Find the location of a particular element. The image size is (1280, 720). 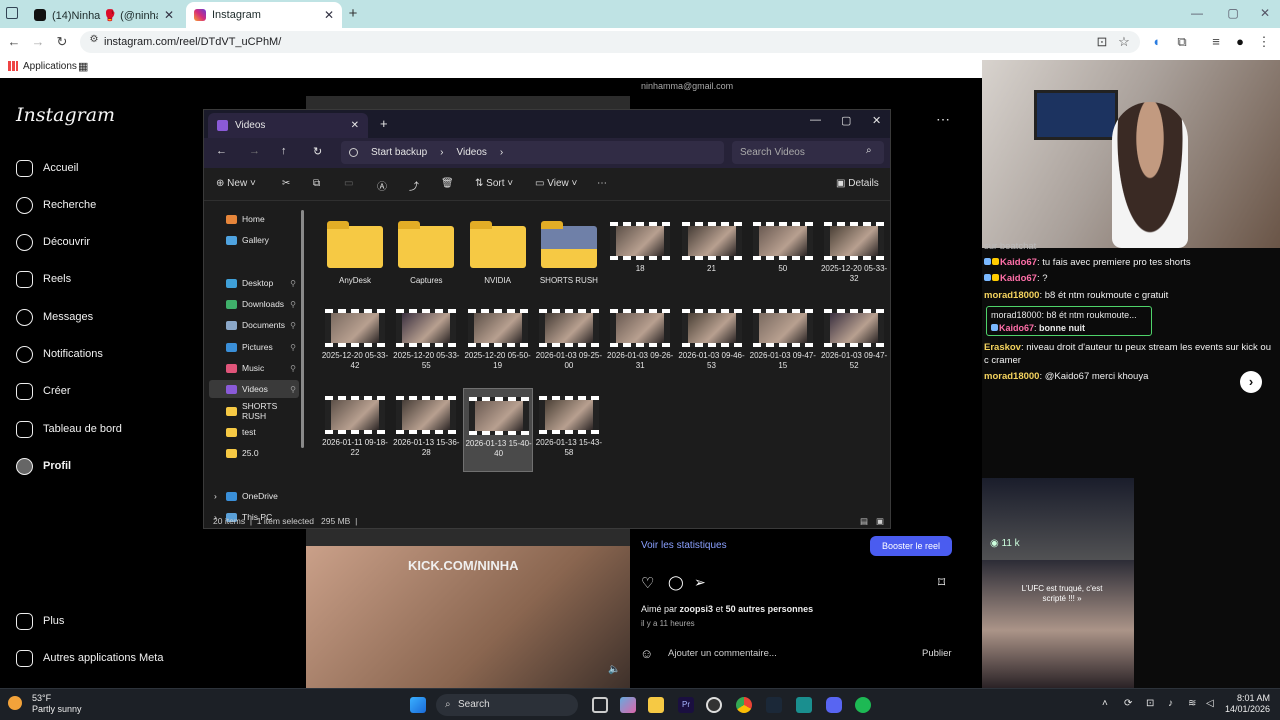

comment-icon: ◯ is located at coordinates (676, 582).